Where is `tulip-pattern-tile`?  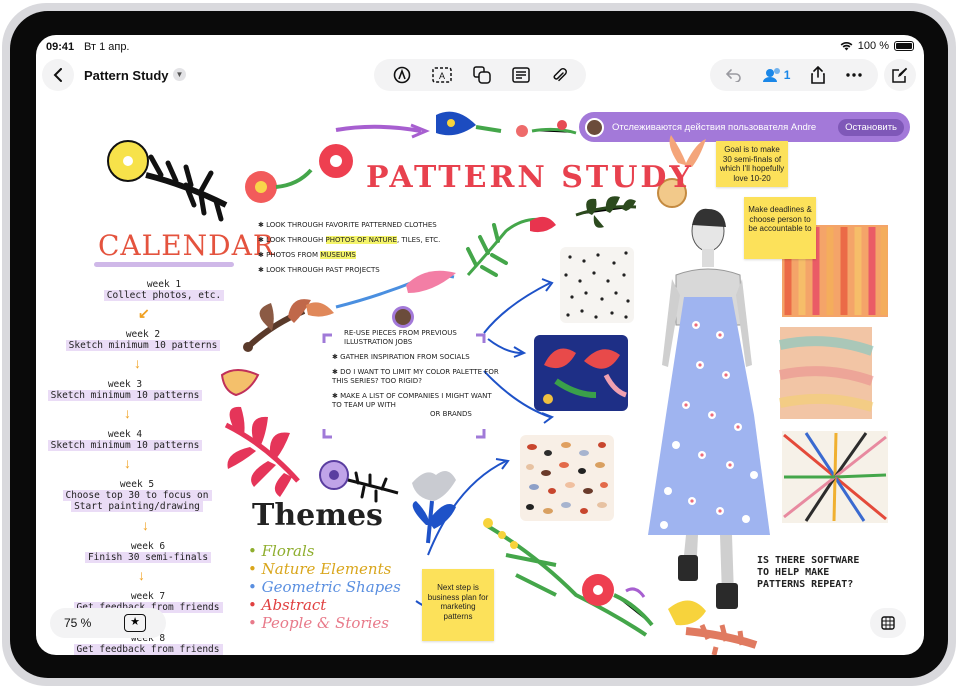
tulip-pattern-tile is located at coordinates (581, 373).